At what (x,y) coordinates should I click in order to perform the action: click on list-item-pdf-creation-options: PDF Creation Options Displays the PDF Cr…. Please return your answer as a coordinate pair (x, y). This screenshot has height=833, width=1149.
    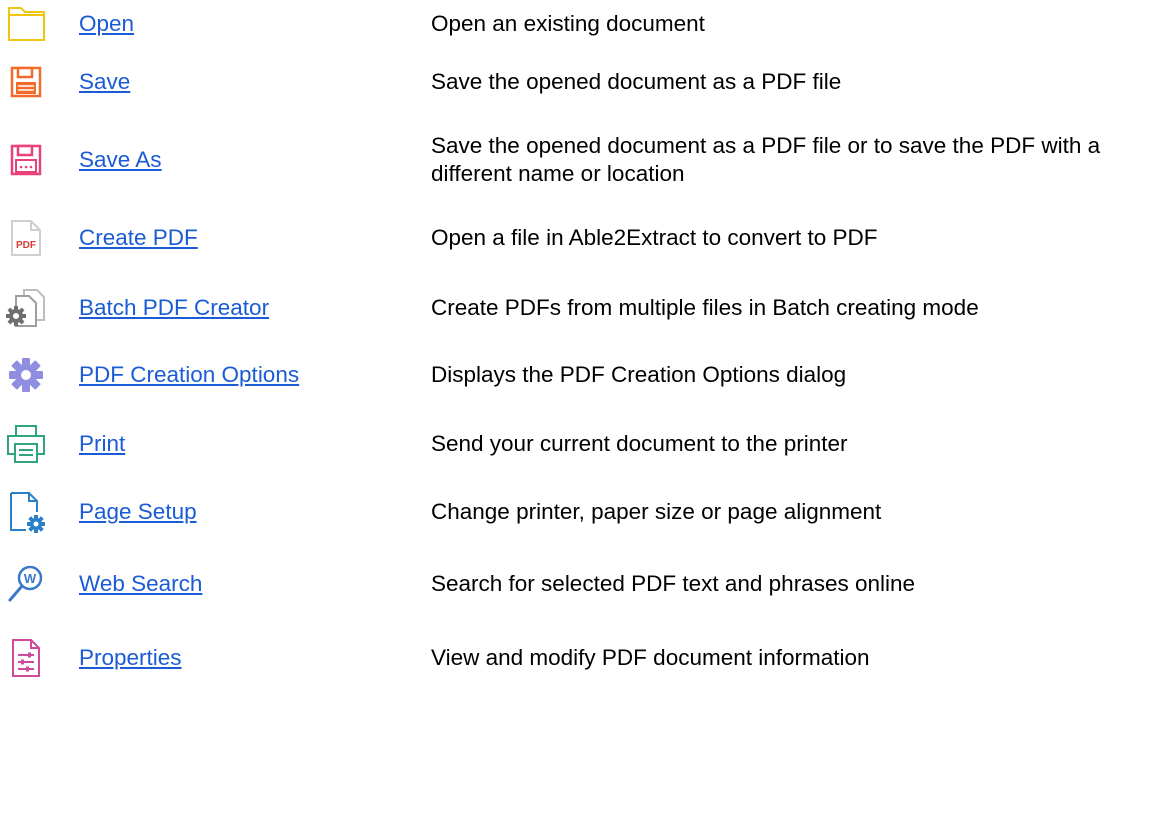
    Looking at the image, I should click on (574, 375).